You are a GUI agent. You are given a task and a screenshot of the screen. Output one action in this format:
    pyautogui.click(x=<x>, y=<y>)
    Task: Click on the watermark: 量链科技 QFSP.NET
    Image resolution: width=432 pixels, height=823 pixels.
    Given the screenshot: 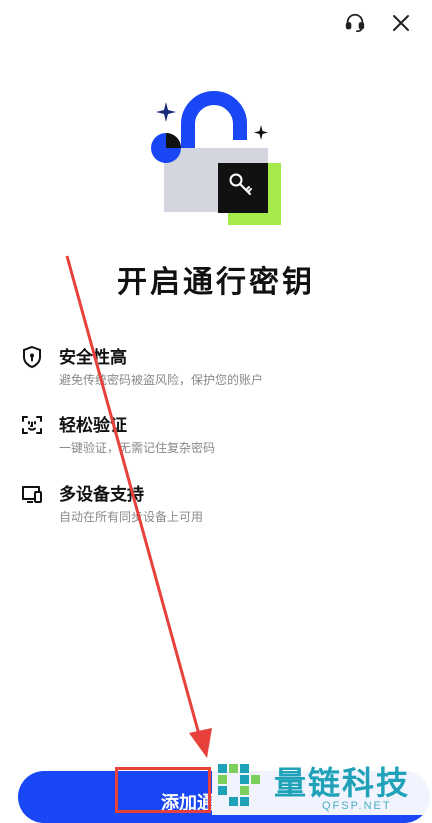 What is the action you would take?
    pyautogui.click(x=322, y=786)
    